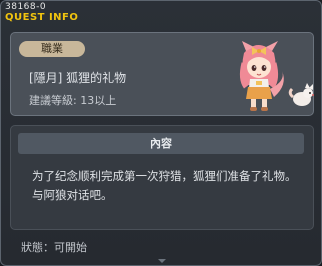 This screenshot has height=266, width=322. Describe the element at coordinates (78, 78) in the screenshot. I see `quest-title: [隱月] 狐狸的礼物` at that location.